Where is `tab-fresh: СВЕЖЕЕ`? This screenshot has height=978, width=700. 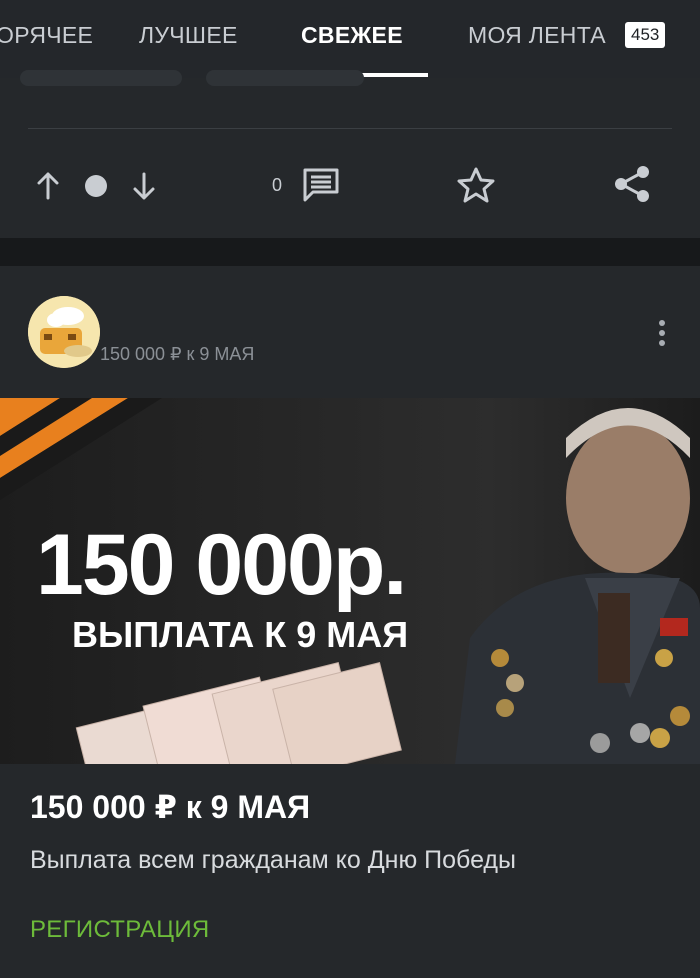 tab-fresh: СВЕЖЕЕ is located at coordinates (352, 35).